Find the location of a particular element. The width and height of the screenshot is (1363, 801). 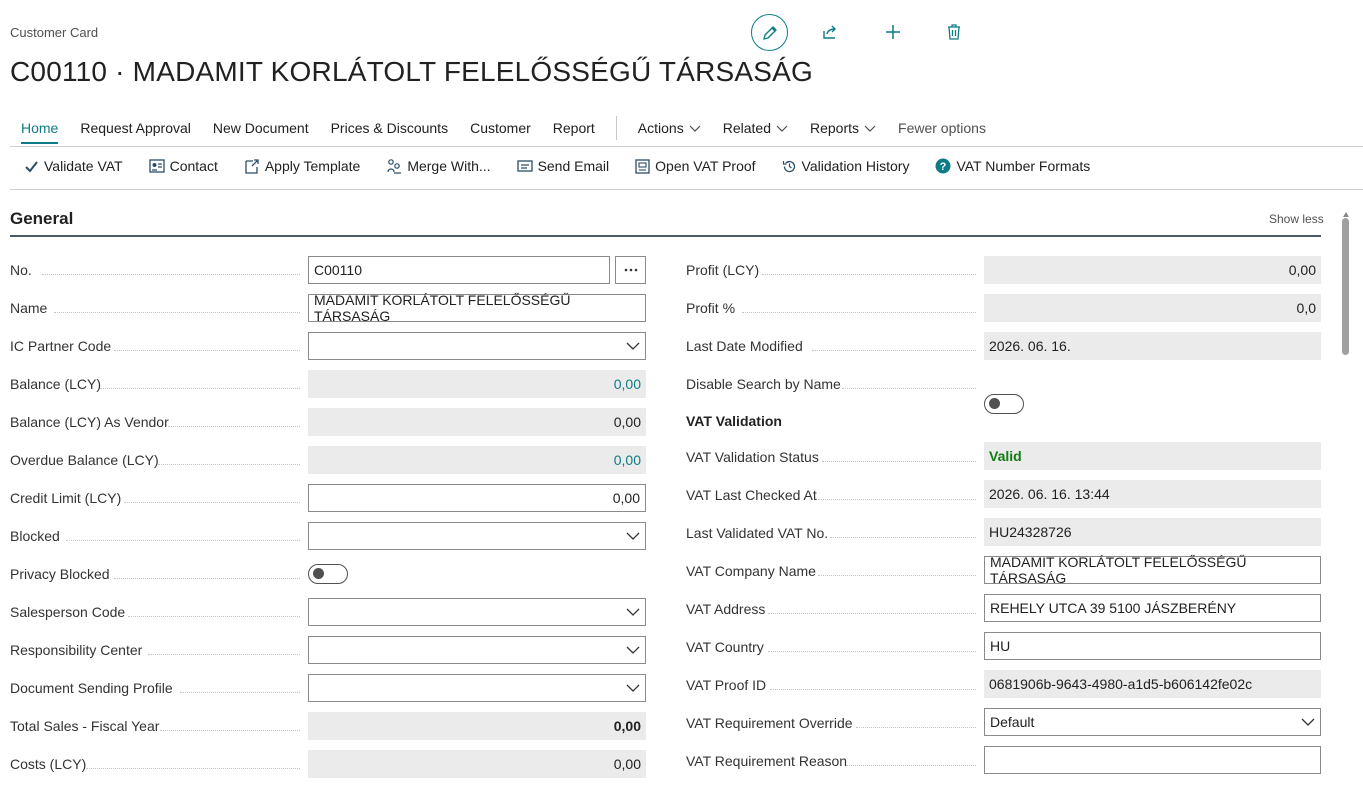

fewer-options-button: Fewer options is located at coordinates (942, 128).